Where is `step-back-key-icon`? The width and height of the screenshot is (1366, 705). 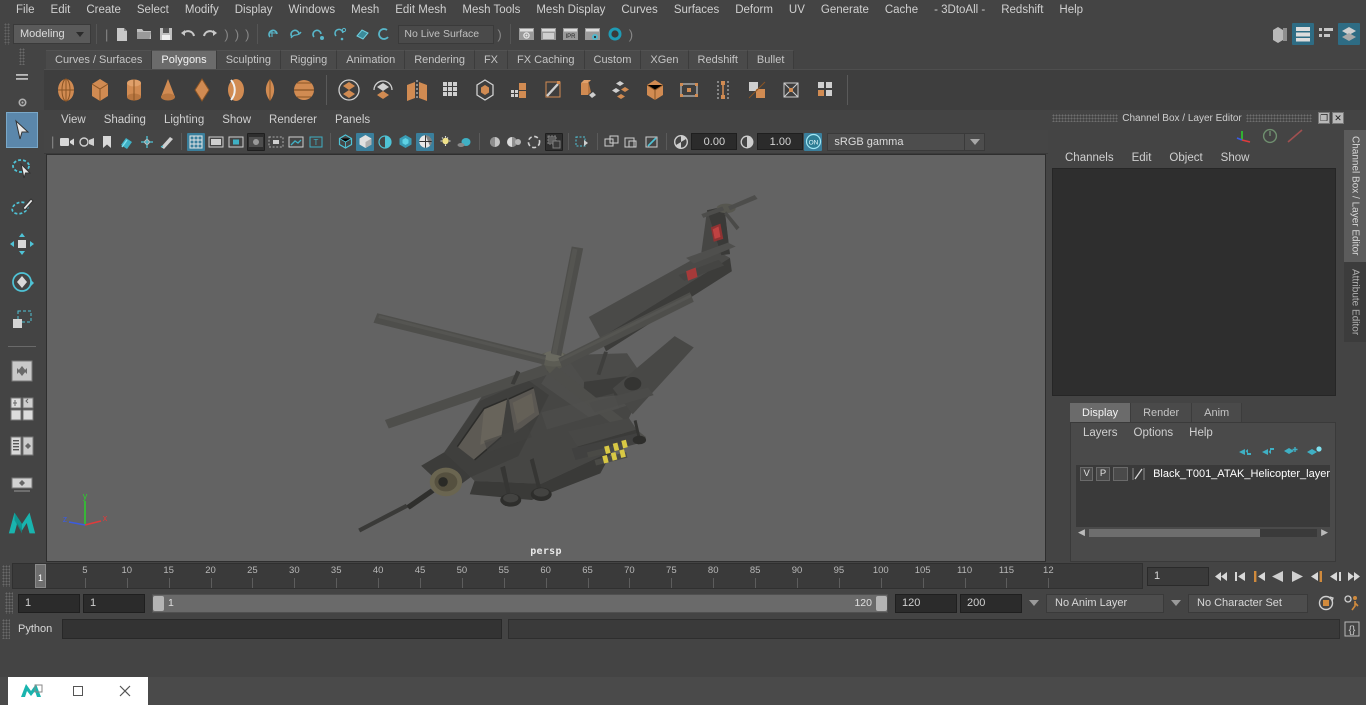
step-back-key-icon is located at coordinates (1259, 576).